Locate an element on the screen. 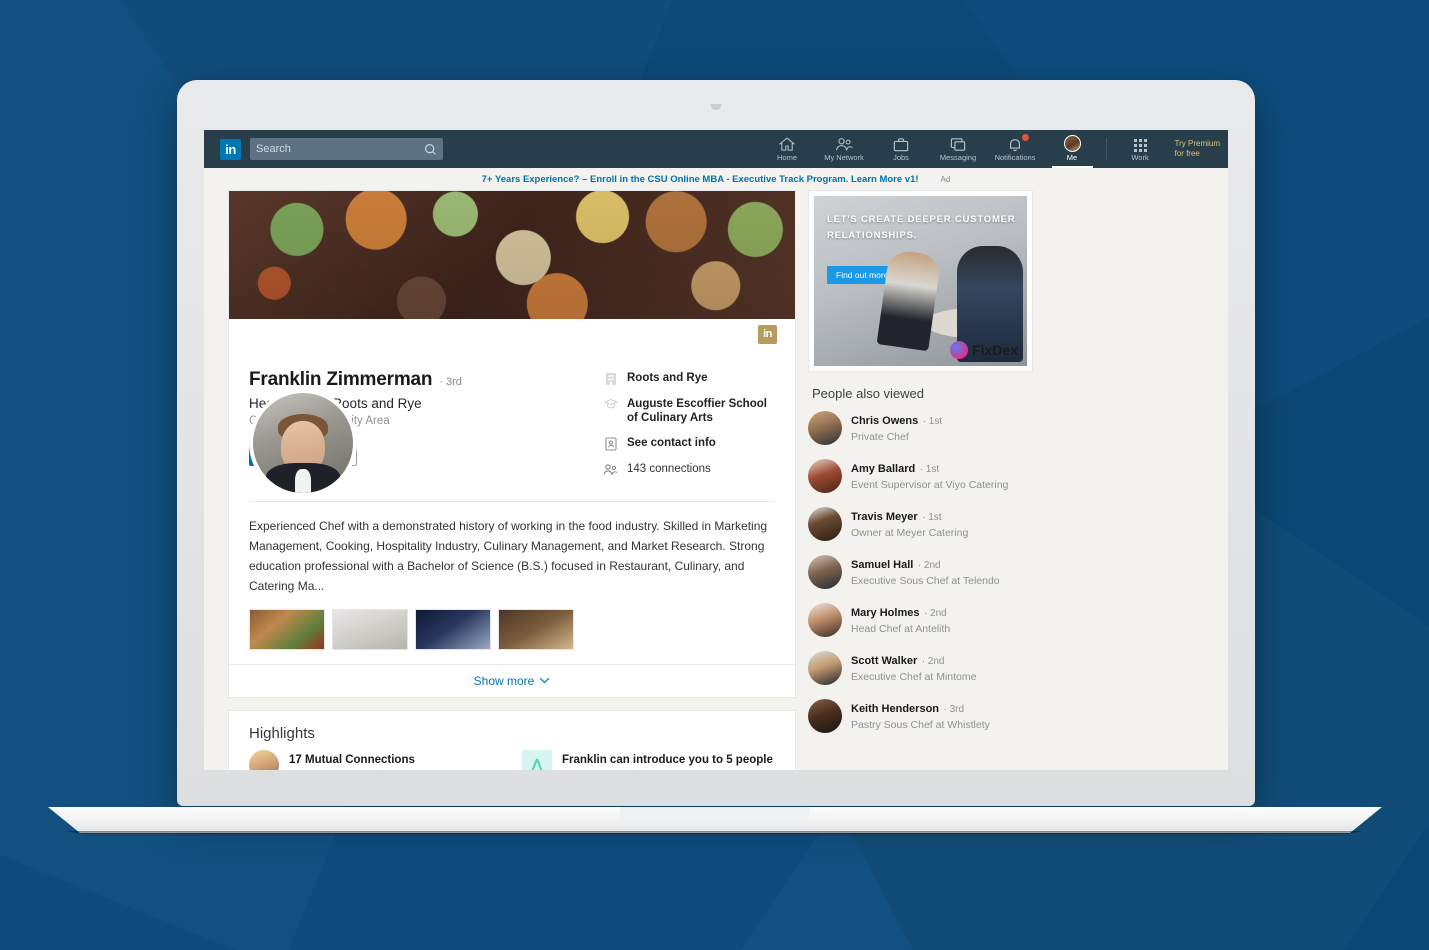 The image size is (1429, 950). highlights-title: Highlights is located at coordinates (282, 733).